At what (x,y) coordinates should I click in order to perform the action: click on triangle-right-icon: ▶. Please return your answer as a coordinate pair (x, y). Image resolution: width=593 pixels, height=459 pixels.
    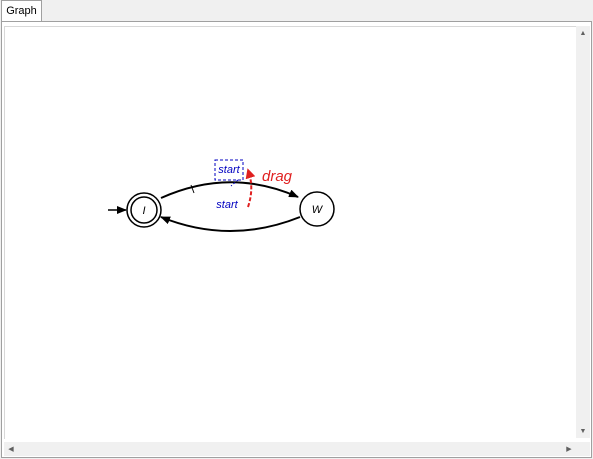
    Looking at the image, I should click on (569, 449).